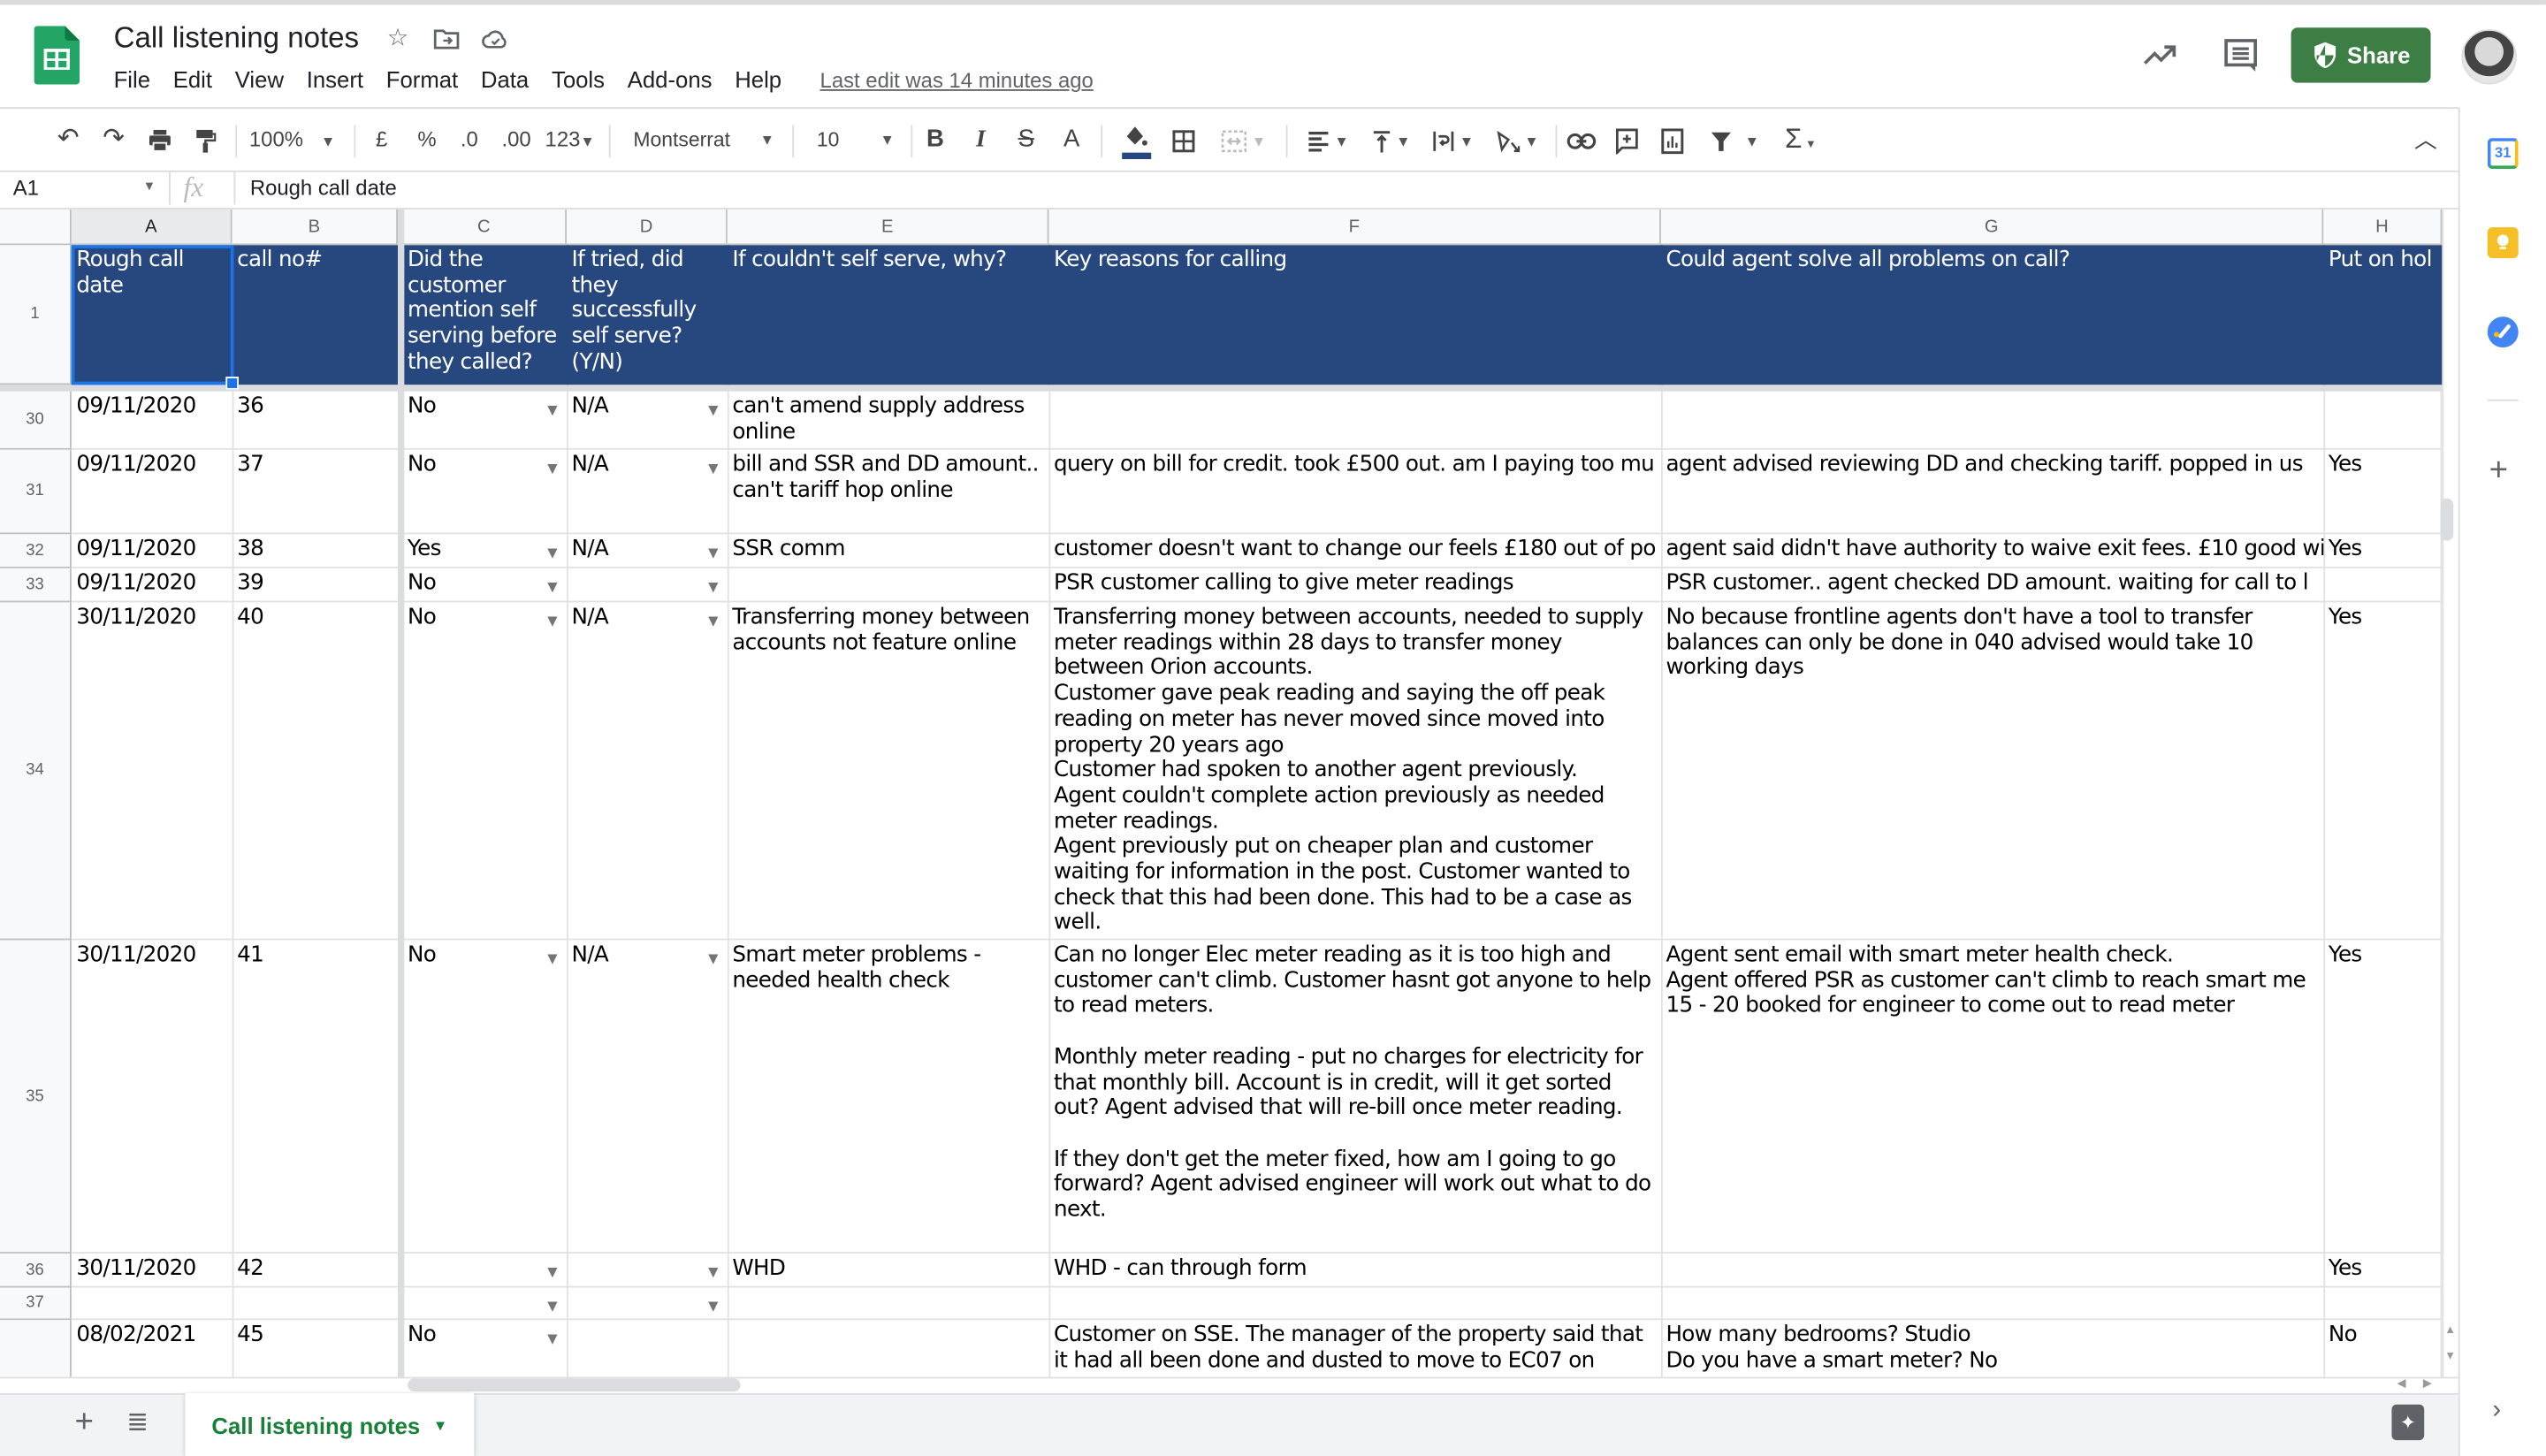 This screenshot has width=2546, height=1456. What do you see at coordinates (36, 1304) in the screenshot?
I see `row-header: 37` at bounding box center [36, 1304].